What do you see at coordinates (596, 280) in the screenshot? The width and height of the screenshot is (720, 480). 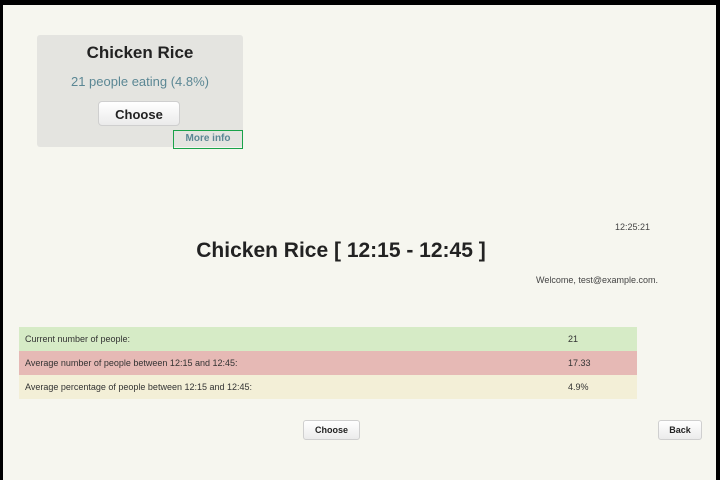 I see `welcome-text: Welcome, test@example.com.` at bounding box center [596, 280].